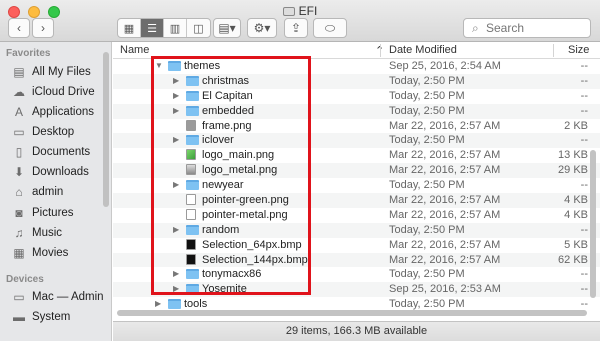 The height and width of the screenshot is (341, 600). What do you see at coordinates (19, 297) in the screenshot?
I see `laptop-icon: ▭` at bounding box center [19, 297].